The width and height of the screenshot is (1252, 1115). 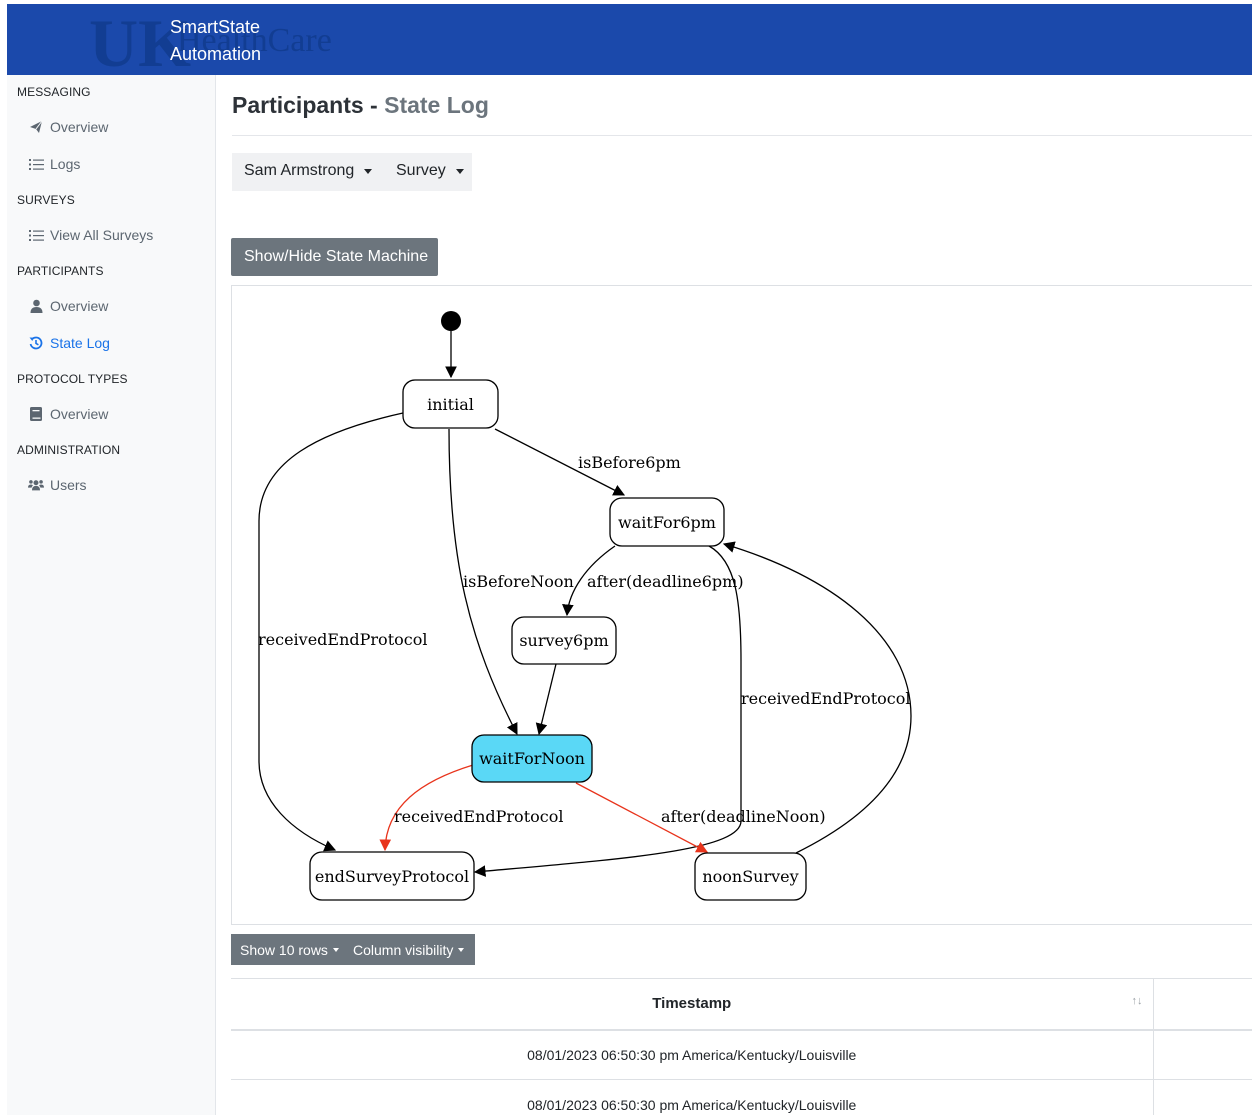 I want to click on type-dropdown-label: Survey, so click(x=421, y=170).